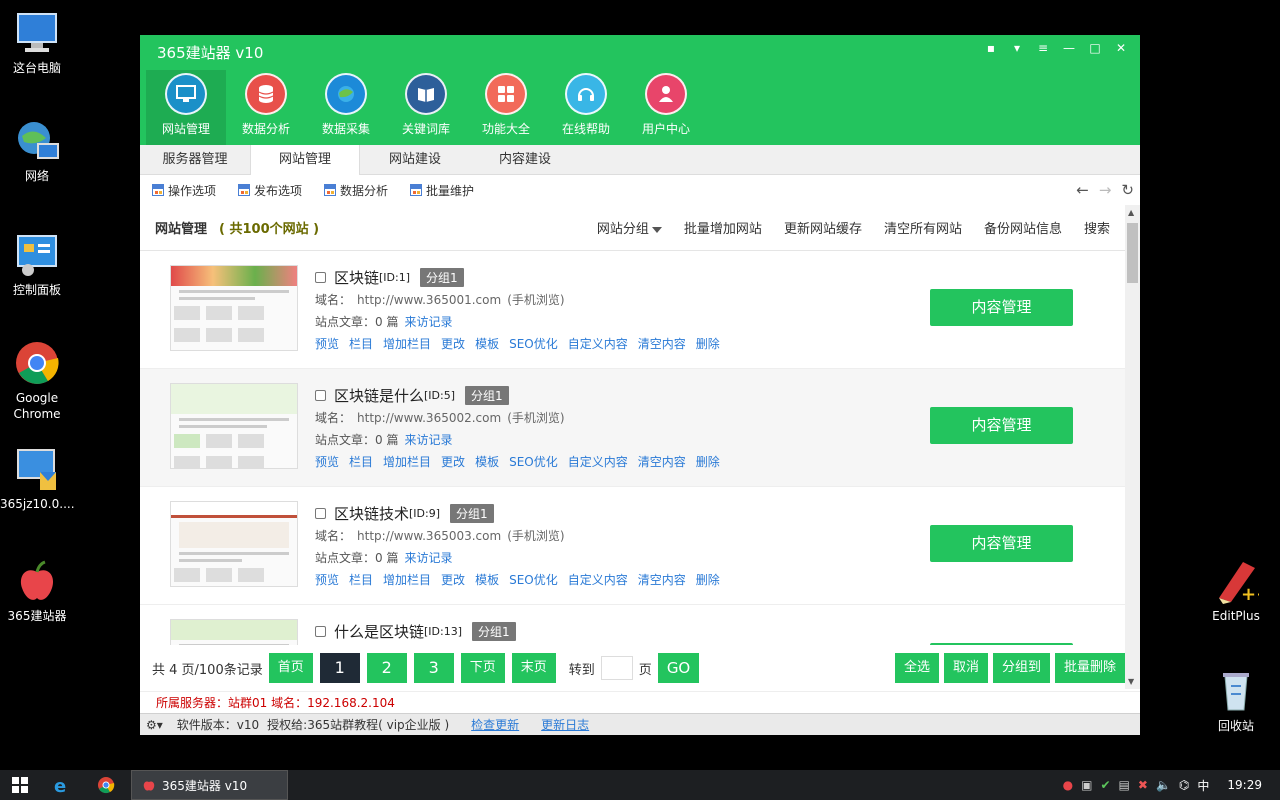 The width and height of the screenshot is (1280, 800). I want to click on nav-data-analysis: 数据分析, so click(266, 107).